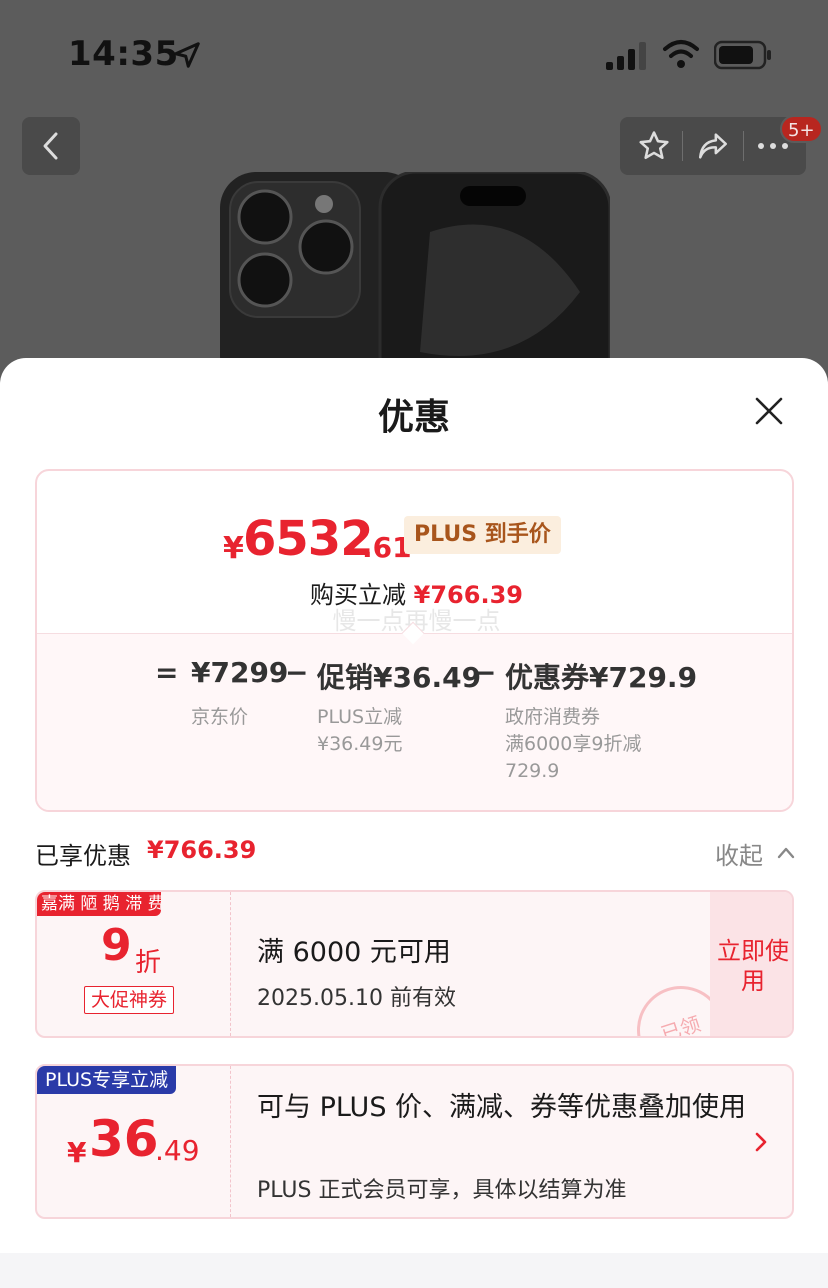 The width and height of the screenshot is (828, 1288). What do you see at coordinates (413, 417) in the screenshot?
I see `sheet-title: 优惠` at bounding box center [413, 417].